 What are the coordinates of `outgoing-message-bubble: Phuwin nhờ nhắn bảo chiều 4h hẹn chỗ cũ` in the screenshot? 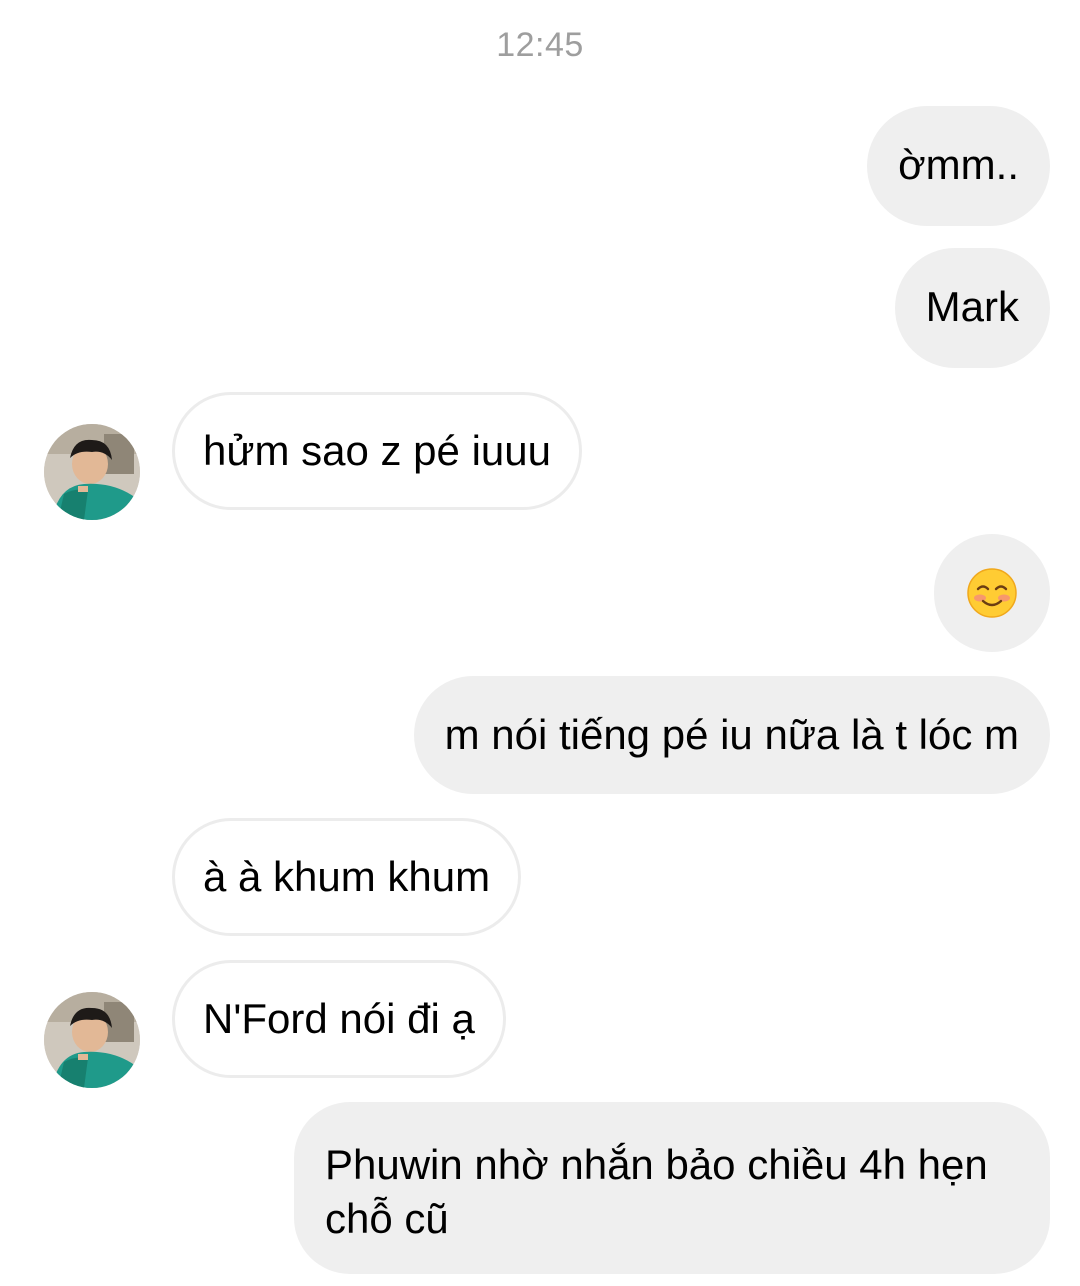 It's located at (672, 1188).